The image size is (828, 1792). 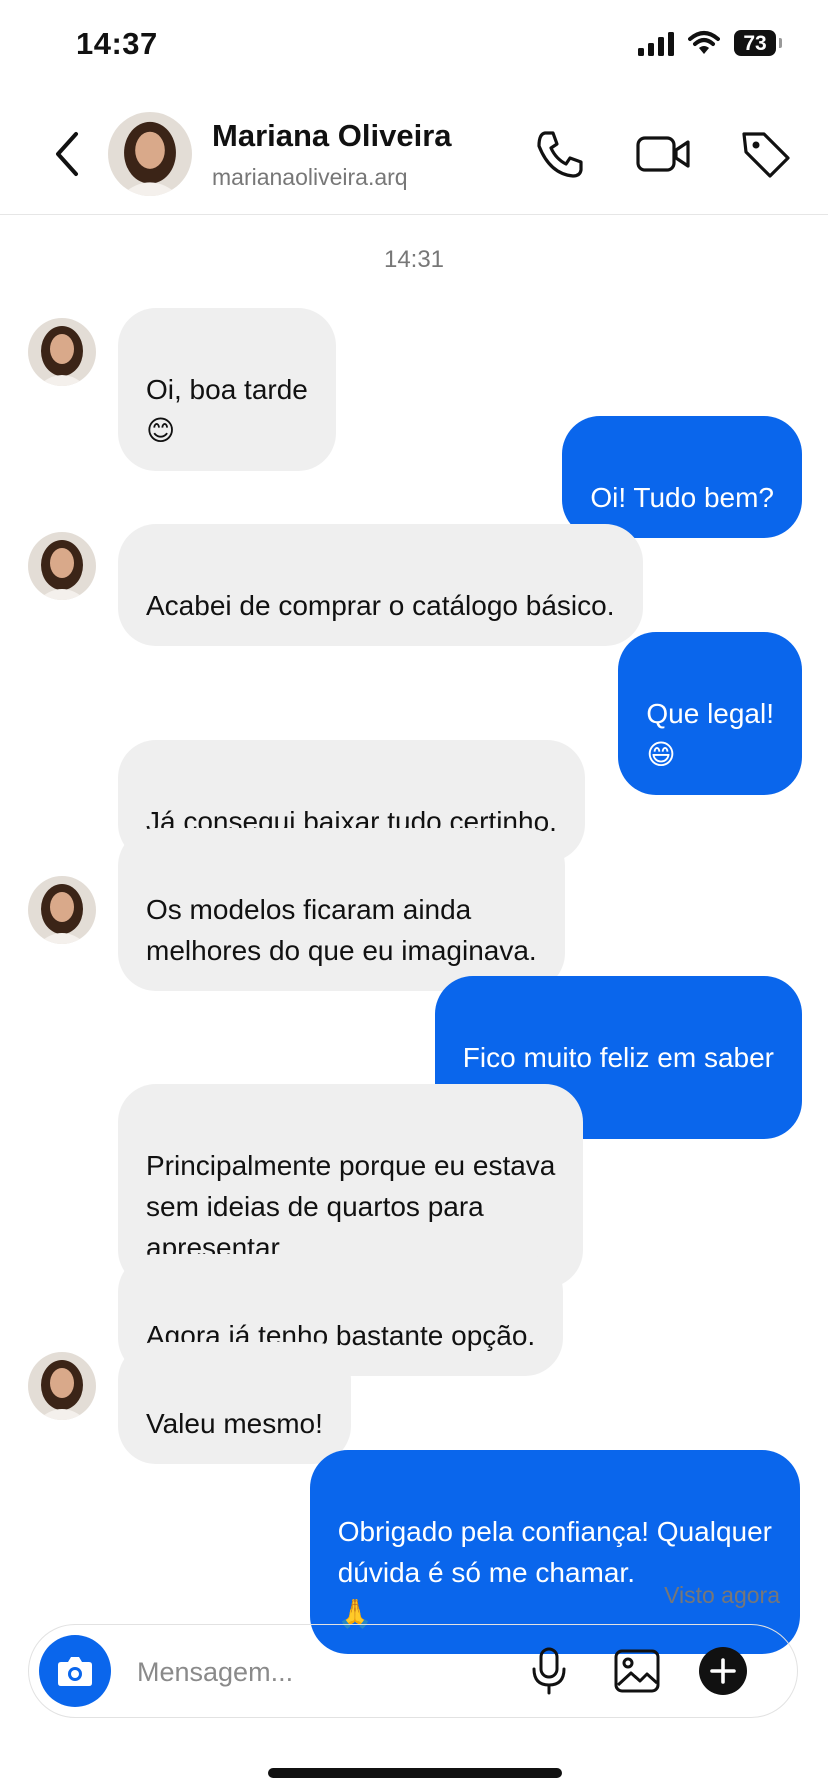 I want to click on chat-header: Mariana Oliveira marianaoliveira.arq, so click(x=414, y=157).